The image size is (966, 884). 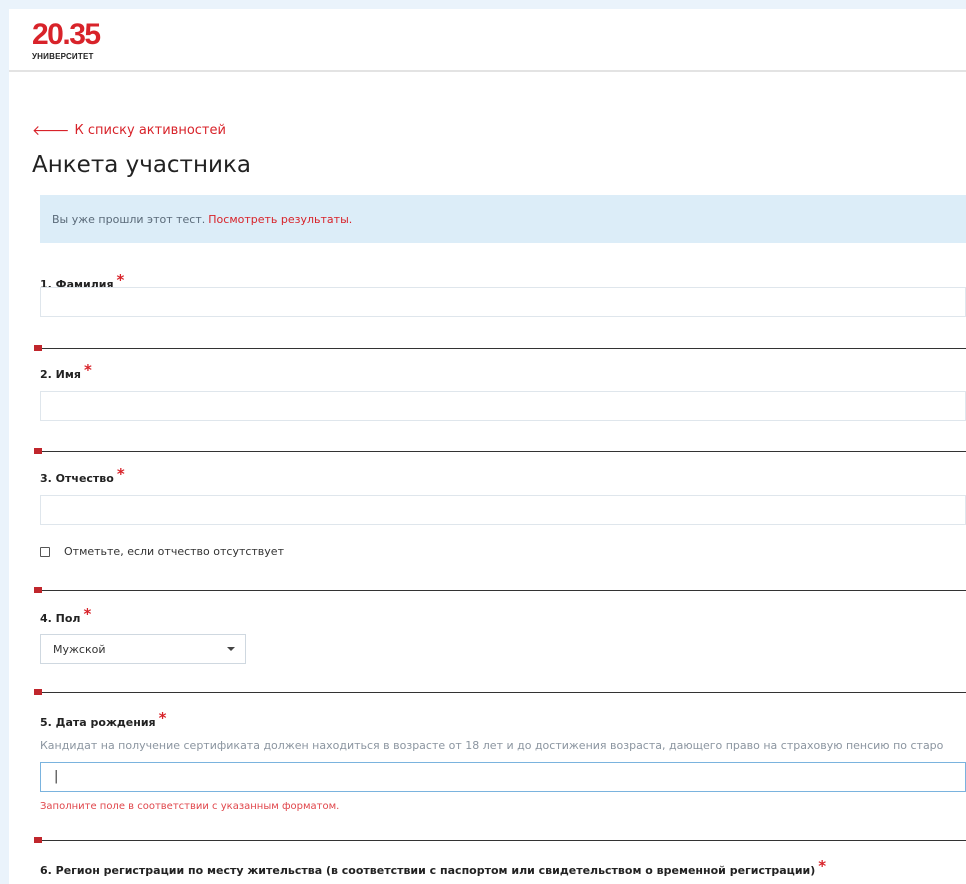 I want to click on logo-subtitle: УНИВЕРСИТЕТ, so click(x=63, y=56).